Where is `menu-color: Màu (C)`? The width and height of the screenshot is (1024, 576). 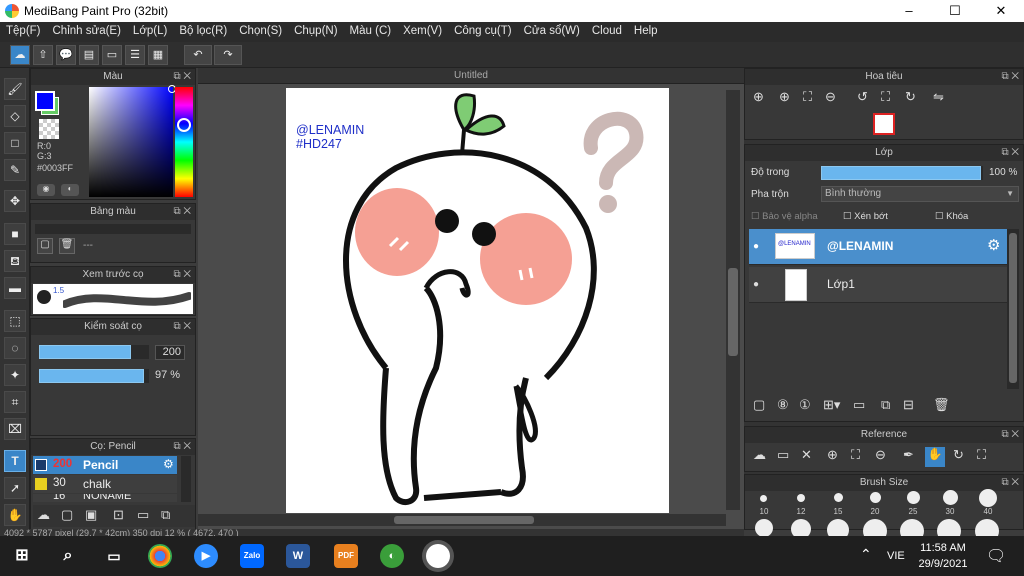 menu-color: Màu (C) is located at coordinates (371, 29).